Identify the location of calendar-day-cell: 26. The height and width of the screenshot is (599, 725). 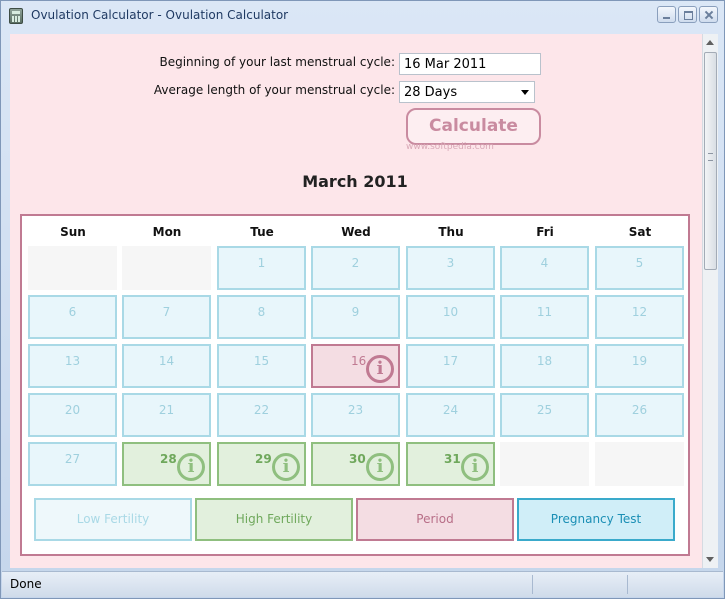
(639, 415).